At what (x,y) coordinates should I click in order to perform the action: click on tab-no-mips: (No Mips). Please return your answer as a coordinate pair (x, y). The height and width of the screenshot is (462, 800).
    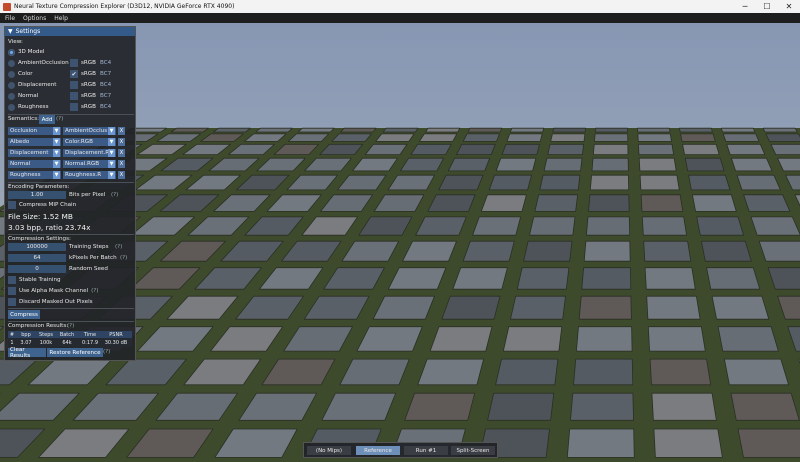
    Looking at the image, I should click on (329, 450).